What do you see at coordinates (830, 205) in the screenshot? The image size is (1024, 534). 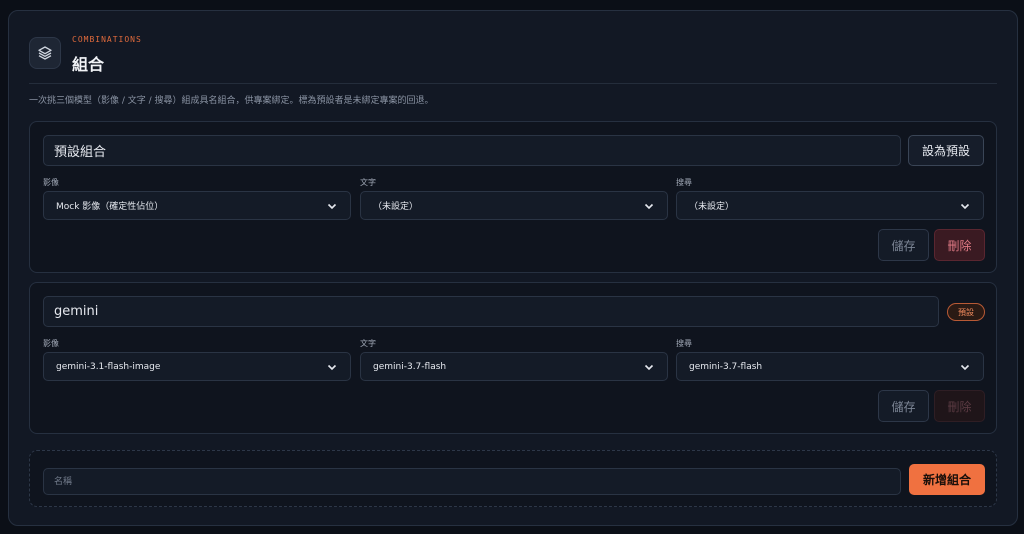 I see `search-model-select: （未設定）` at bounding box center [830, 205].